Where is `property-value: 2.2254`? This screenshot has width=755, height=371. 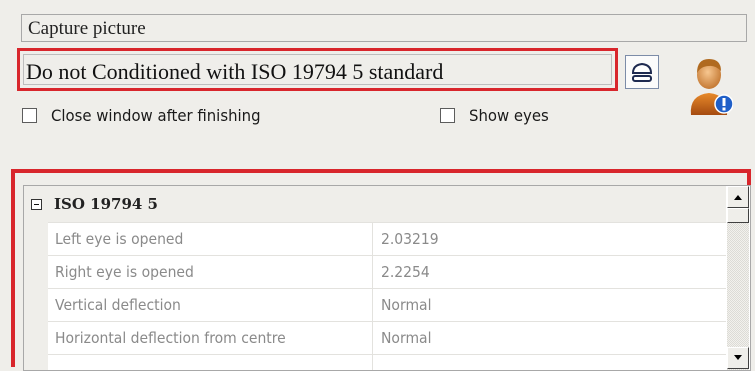
property-value: 2.2254 is located at coordinates (405, 272).